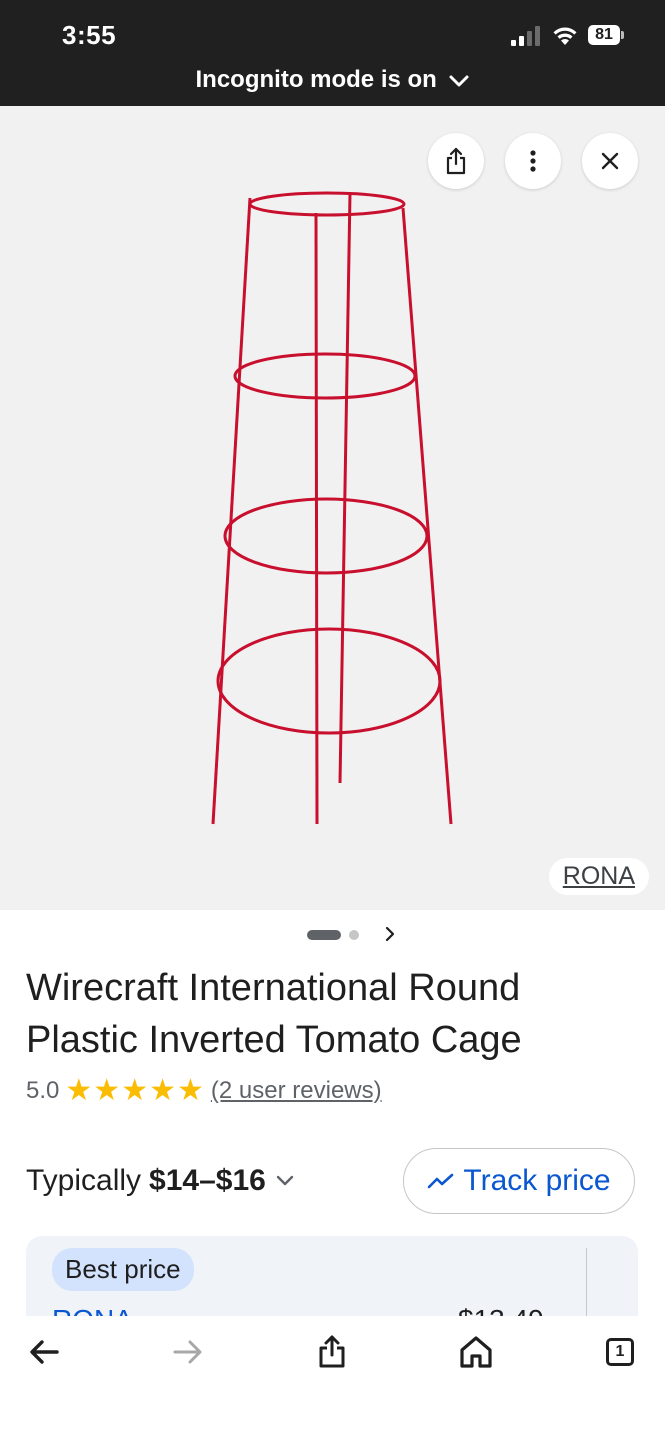 The image size is (665, 1440). I want to click on home-icon, so click(476, 1352).